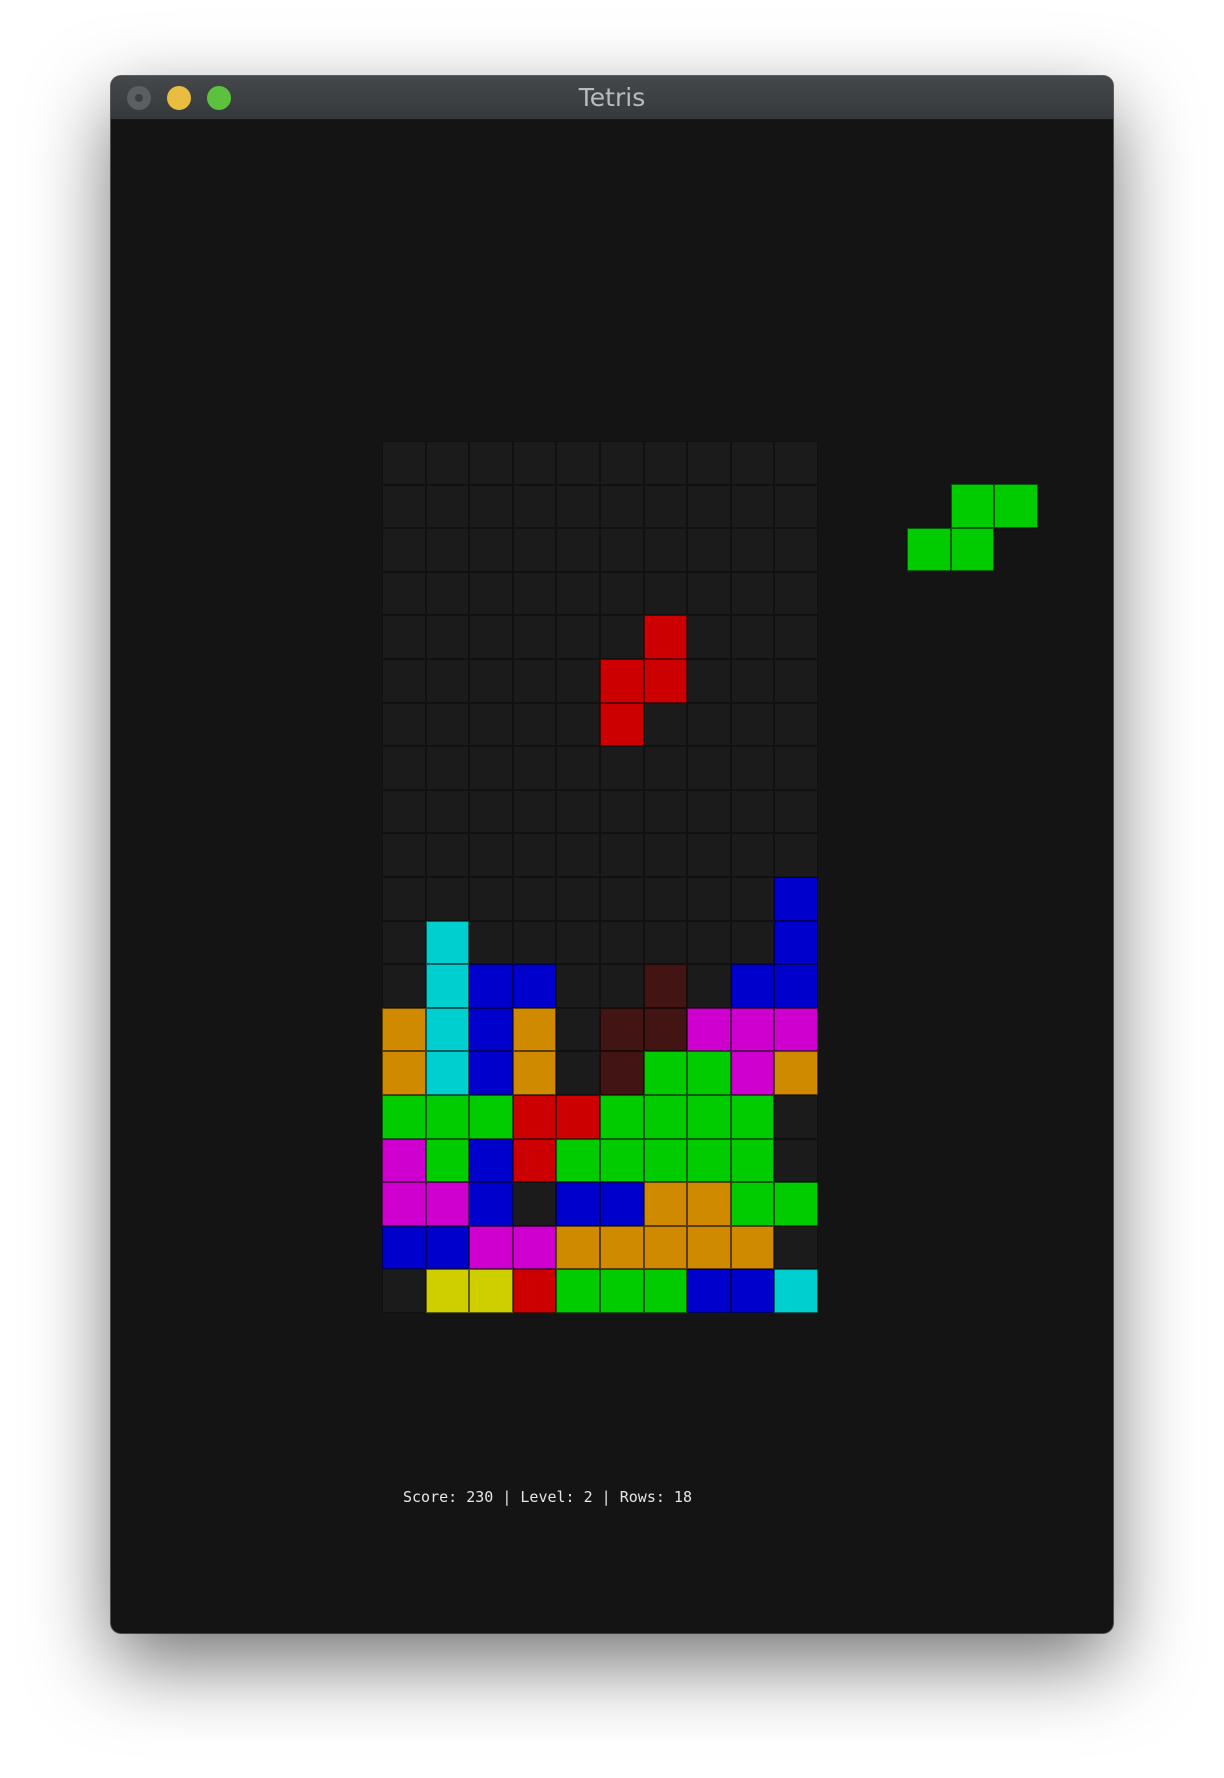 The width and height of the screenshot is (1224, 1778). I want to click on window-title: Tetris, so click(612, 97).